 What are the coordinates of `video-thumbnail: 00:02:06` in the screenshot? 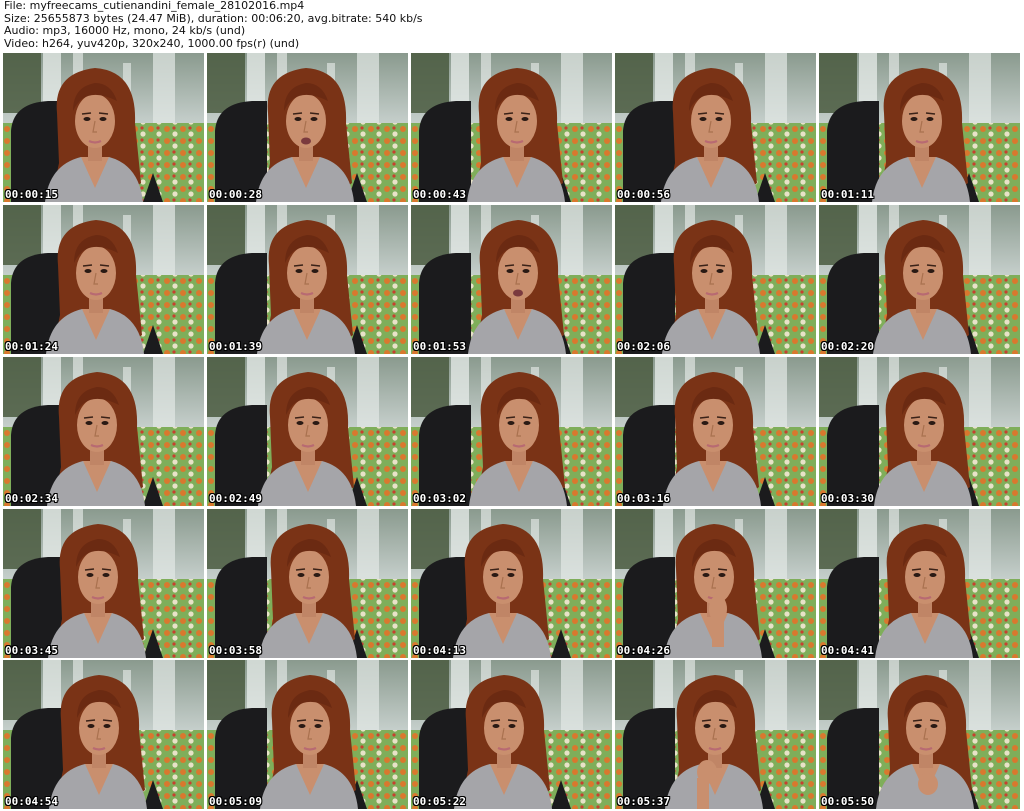 It's located at (715, 279).